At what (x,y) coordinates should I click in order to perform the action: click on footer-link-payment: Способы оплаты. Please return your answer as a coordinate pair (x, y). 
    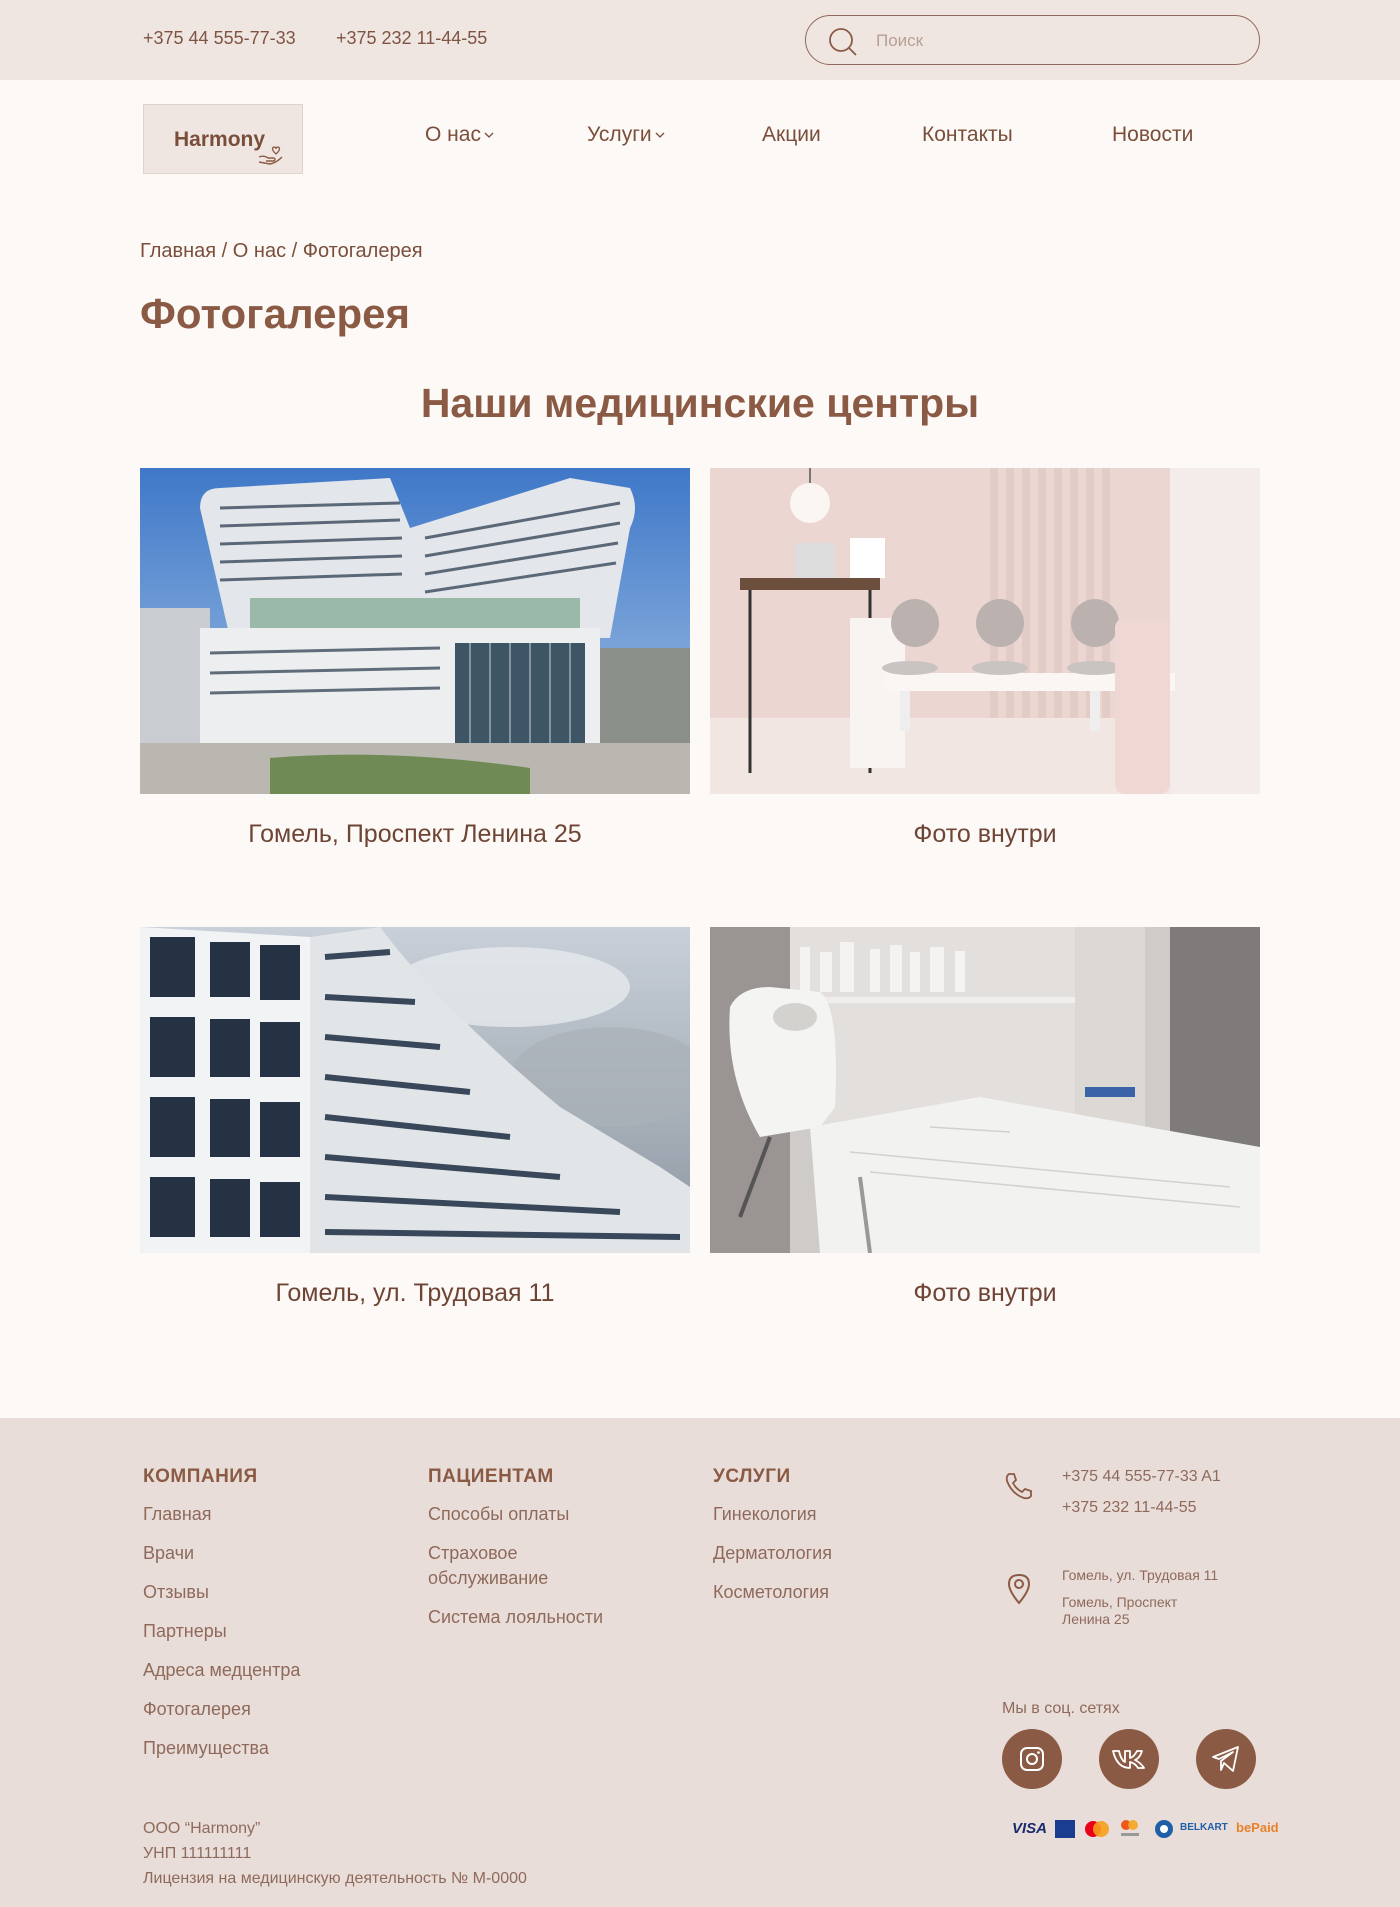
    Looking at the image, I should click on (518, 1514).